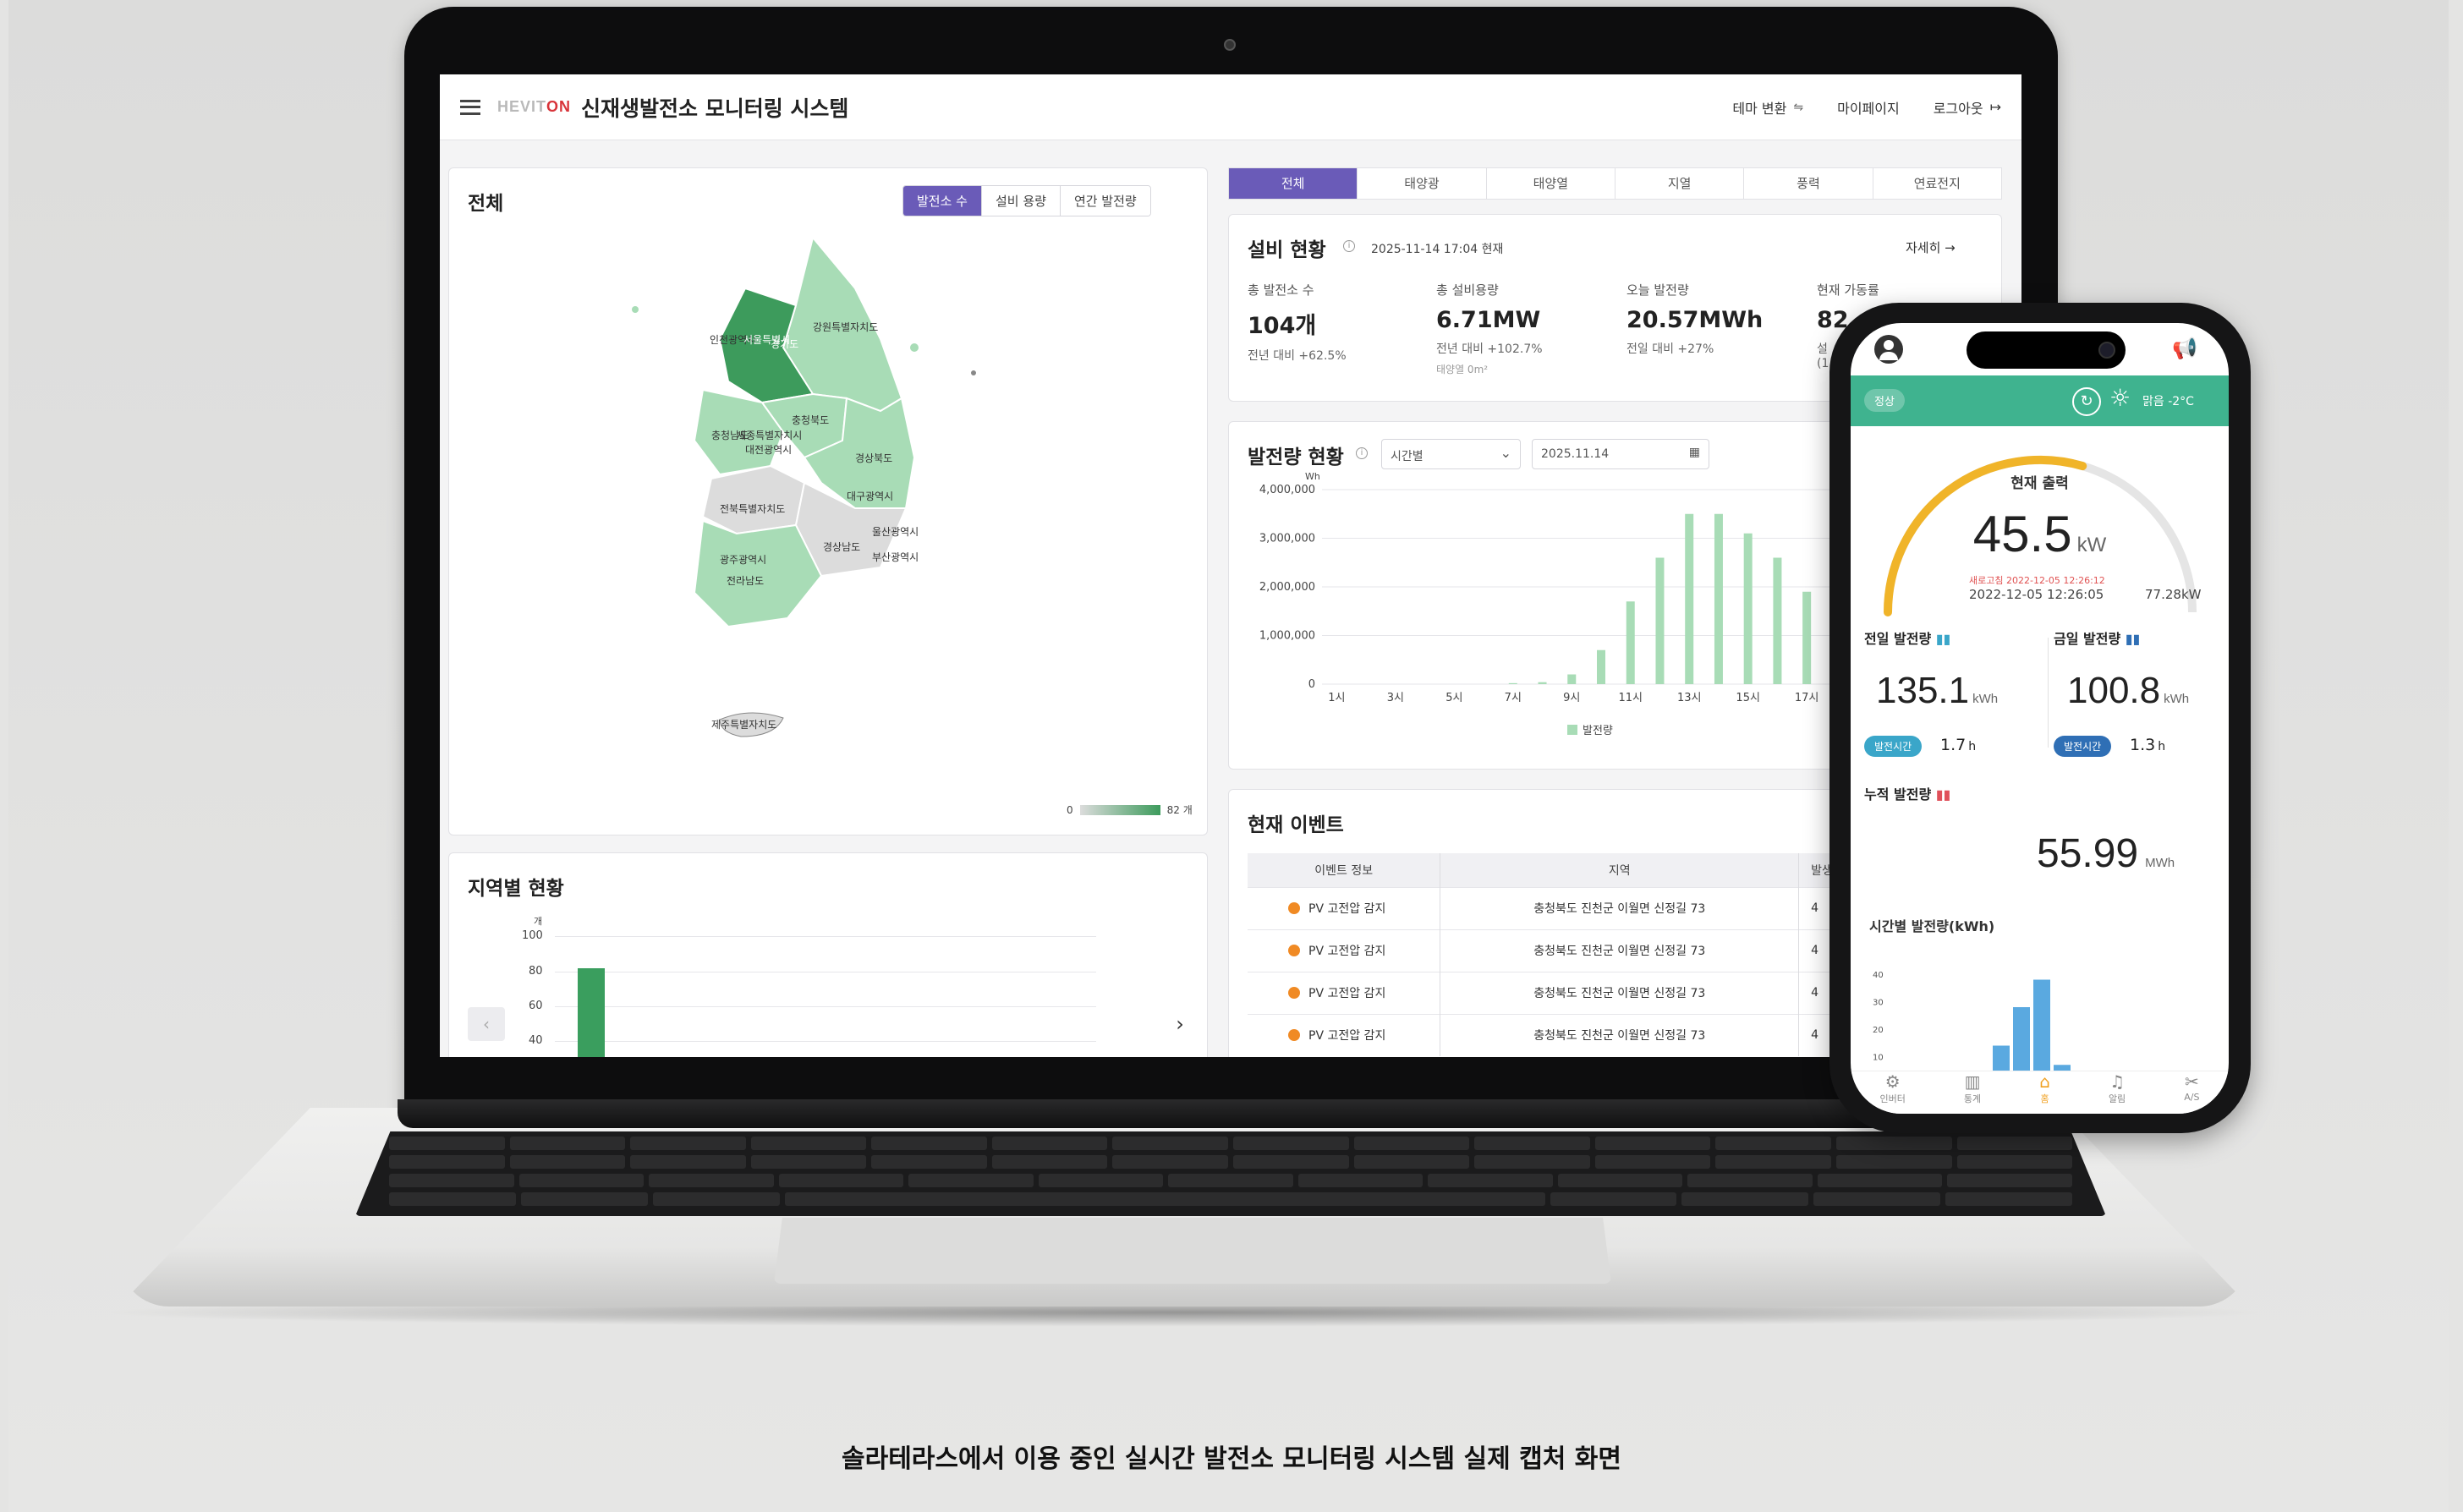  Describe the element at coordinates (2039, 534) in the screenshot. I see `gauge-value: 45.5 kW` at that location.